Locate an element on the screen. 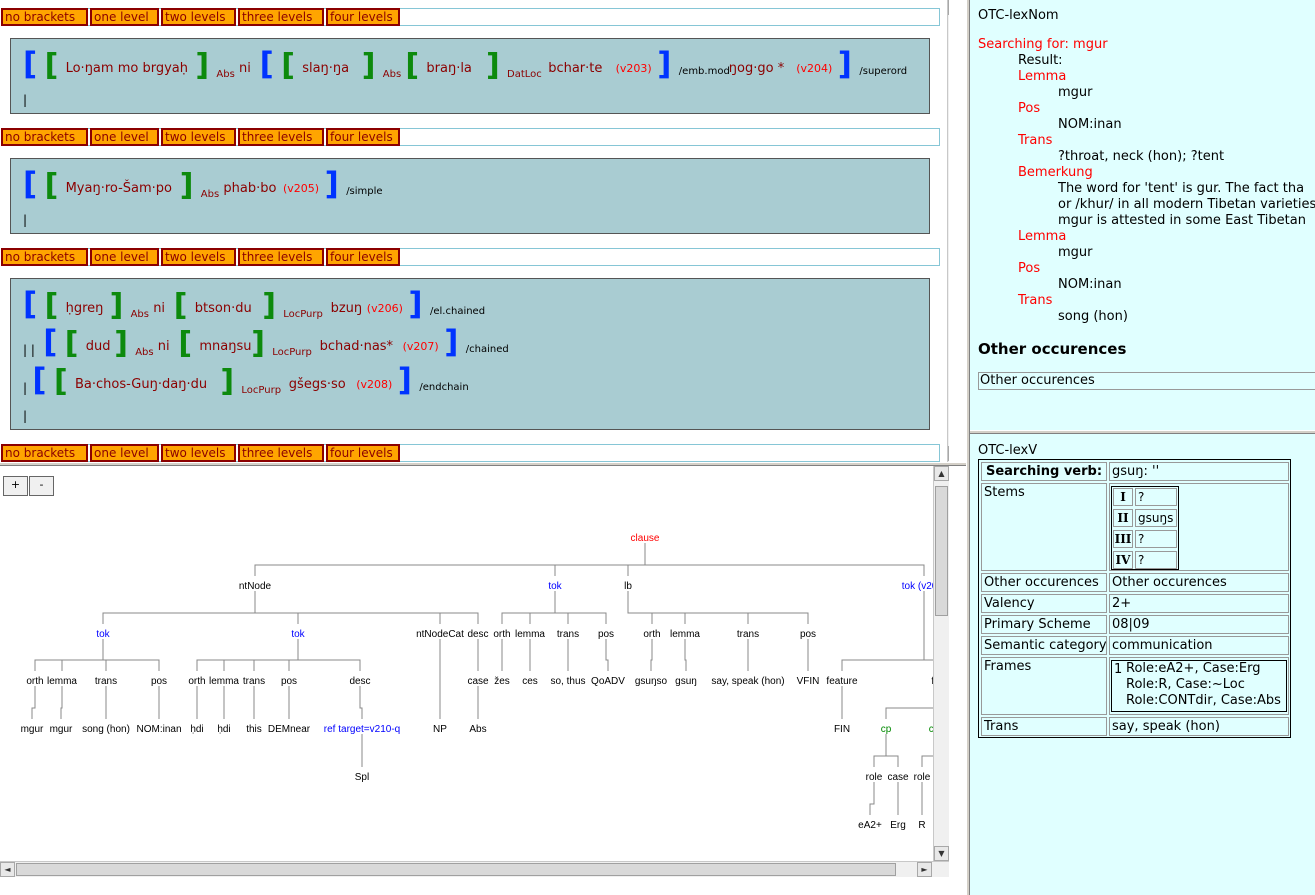 The height and width of the screenshot is (895, 1315). tree-node: clause is located at coordinates (645, 538).